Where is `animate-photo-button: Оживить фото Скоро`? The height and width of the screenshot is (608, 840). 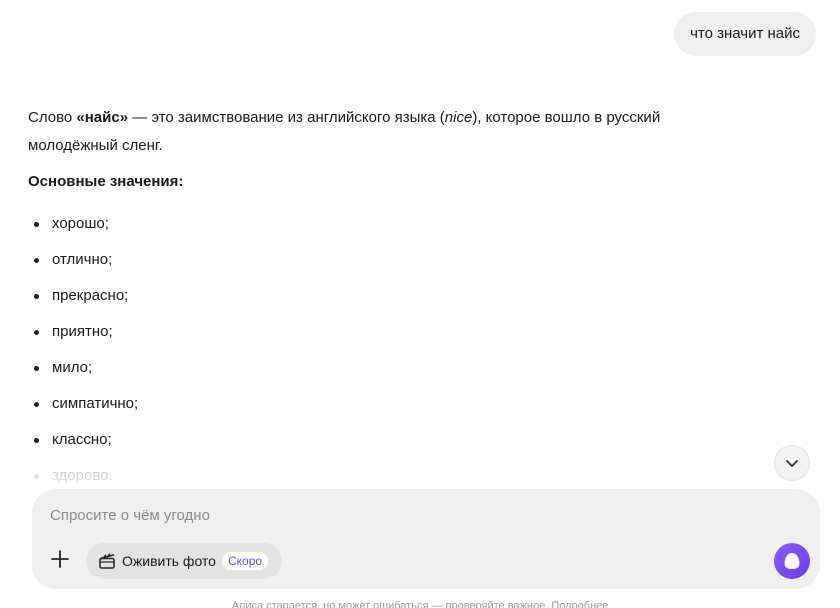 animate-photo-button: Оживить фото Скоро is located at coordinates (184, 561).